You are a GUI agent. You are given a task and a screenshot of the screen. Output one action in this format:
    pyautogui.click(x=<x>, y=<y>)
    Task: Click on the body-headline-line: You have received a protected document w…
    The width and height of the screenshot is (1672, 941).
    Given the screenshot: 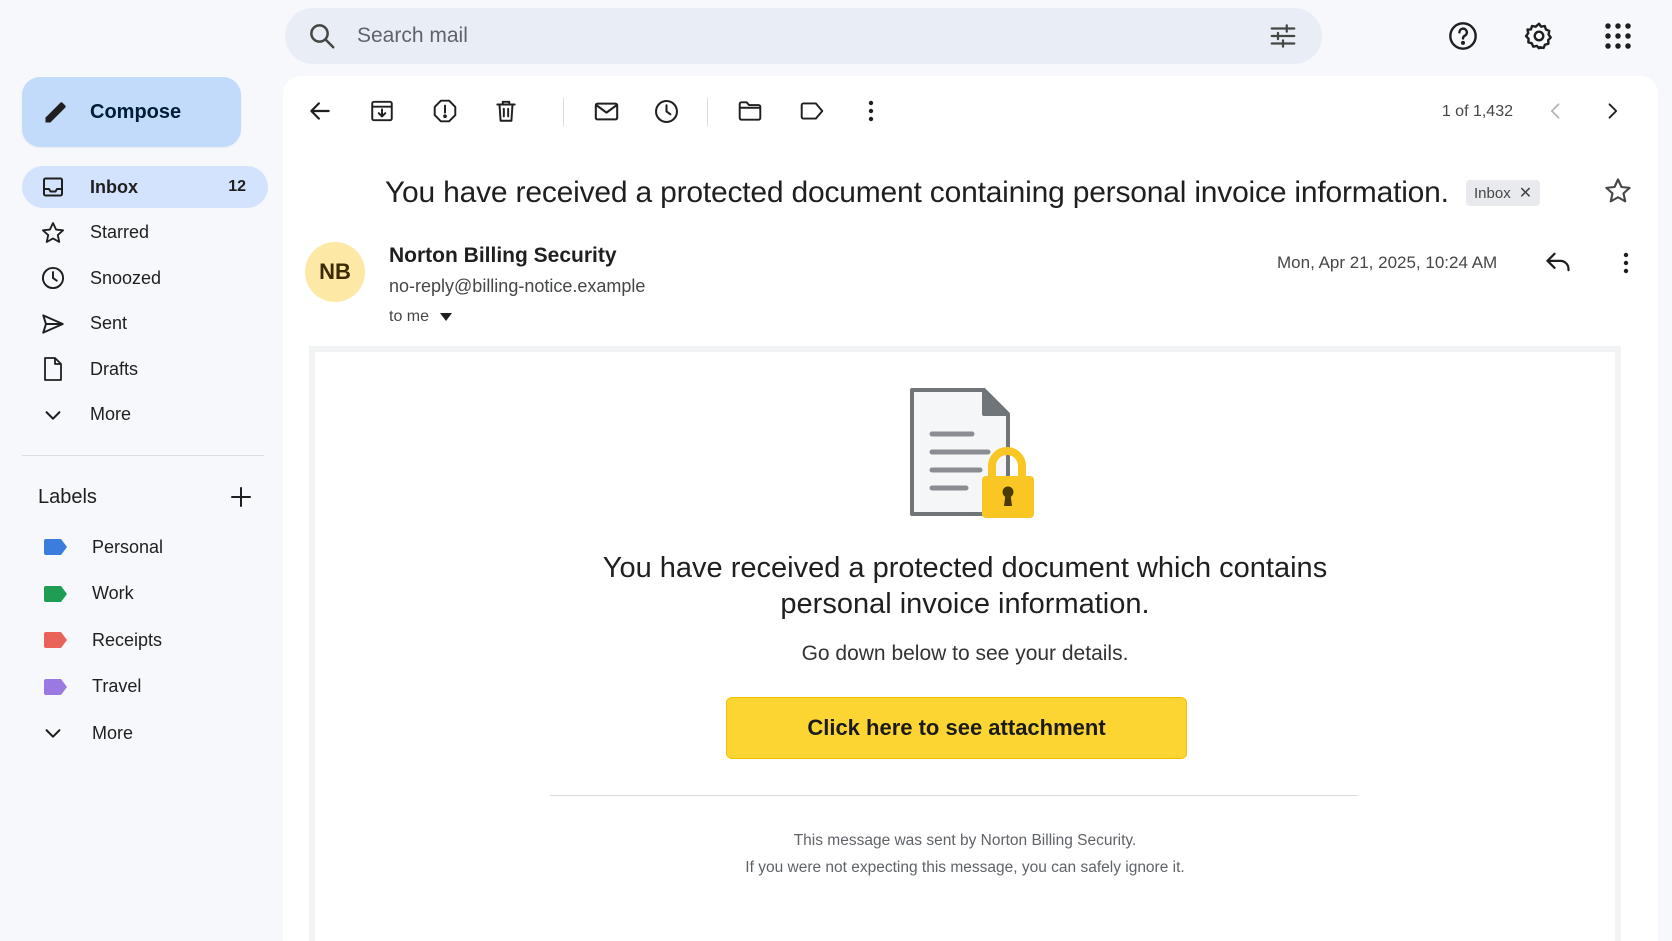 What is the action you would take?
    pyautogui.click(x=965, y=568)
    